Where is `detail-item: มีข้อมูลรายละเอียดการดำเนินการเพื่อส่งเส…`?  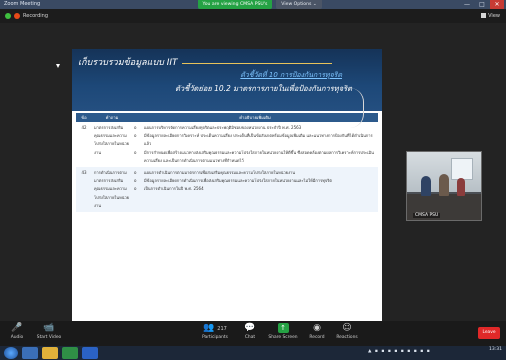
detail-item: มีข้อมูลรายละเอียดการดำเนินการเพื่อส่งเส… is located at coordinates (255, 181).